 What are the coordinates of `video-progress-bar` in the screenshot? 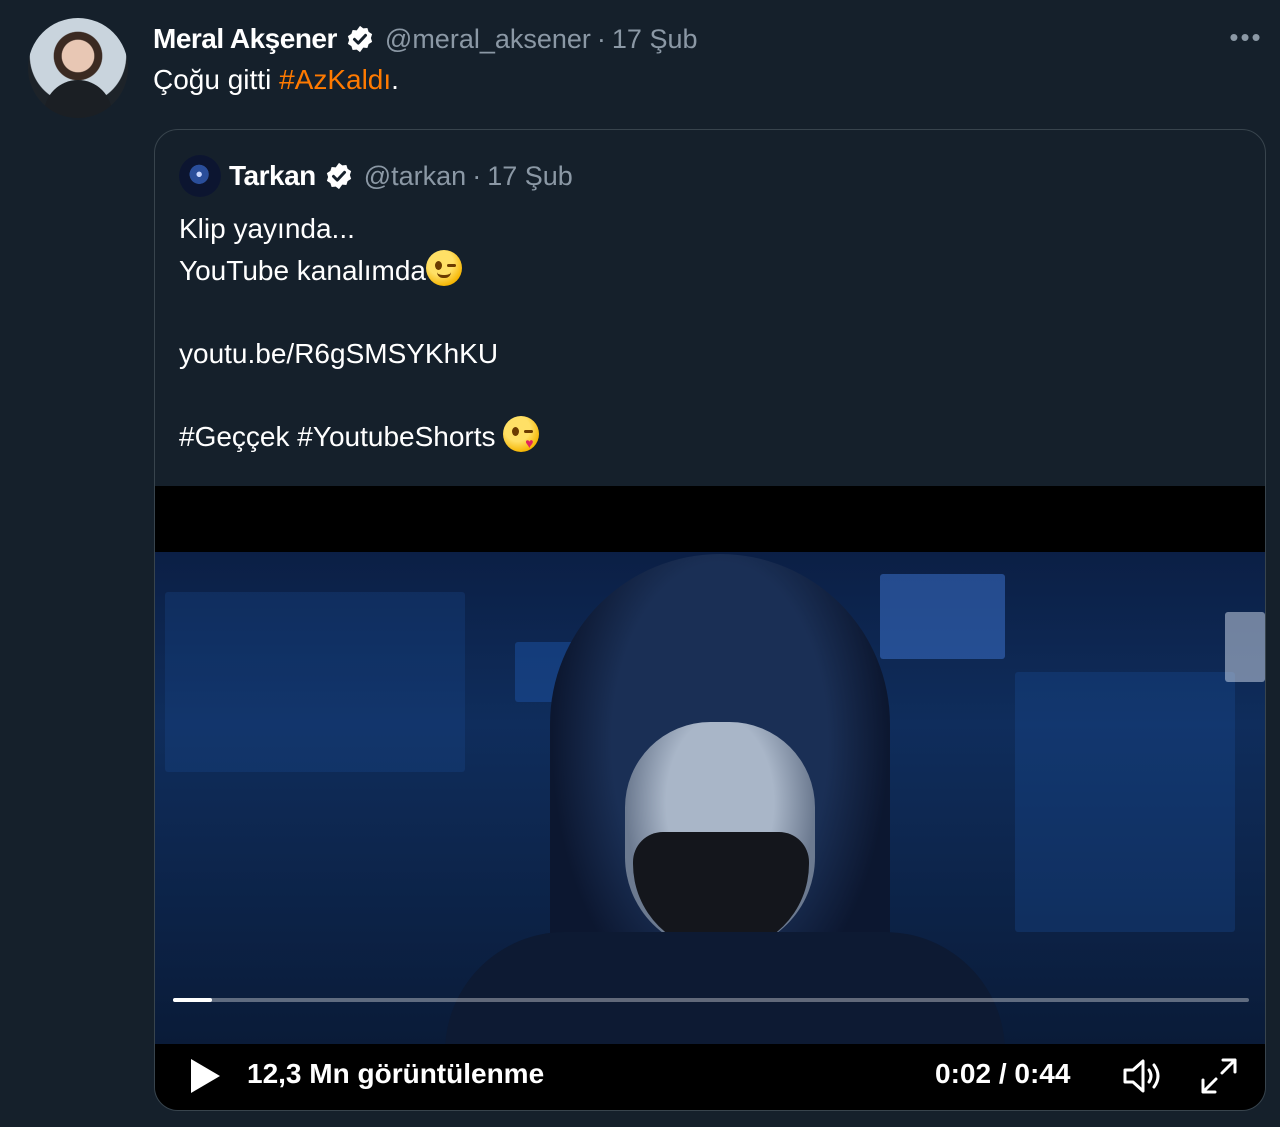 It's located at (711, 1000).